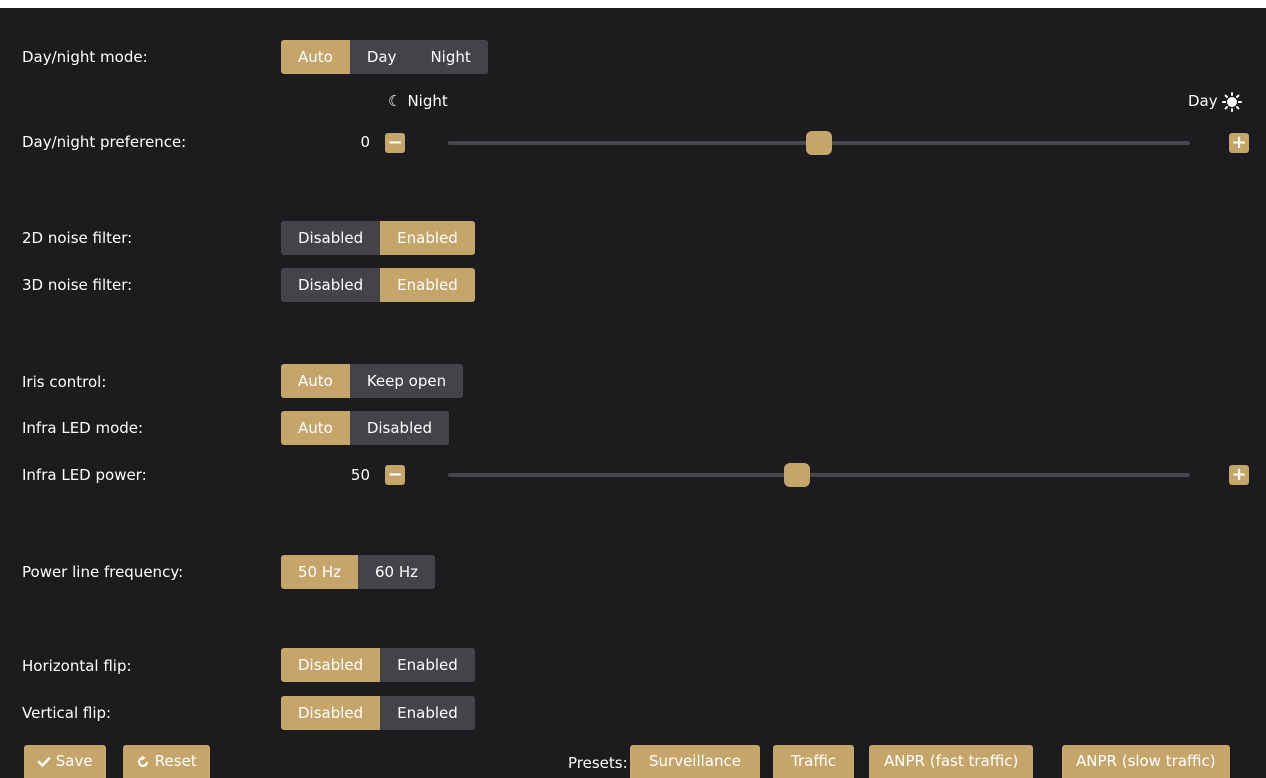  What do you see at coordinates (951, 761) in the screenshot?
I see `preset-anpr-fast-button: ANPR (fast traffic)` at bounding box center [951, 761].